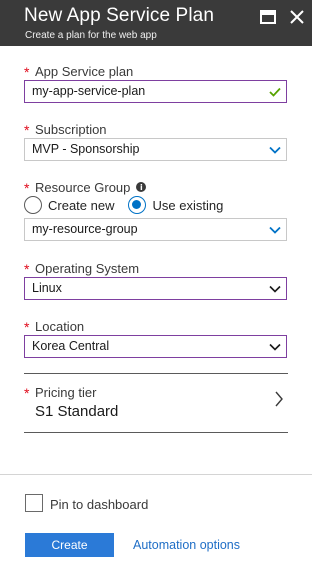 The width and height of the screenshot is (320, 576). I want to click on create-new-label: Create new, so click(81, 205).